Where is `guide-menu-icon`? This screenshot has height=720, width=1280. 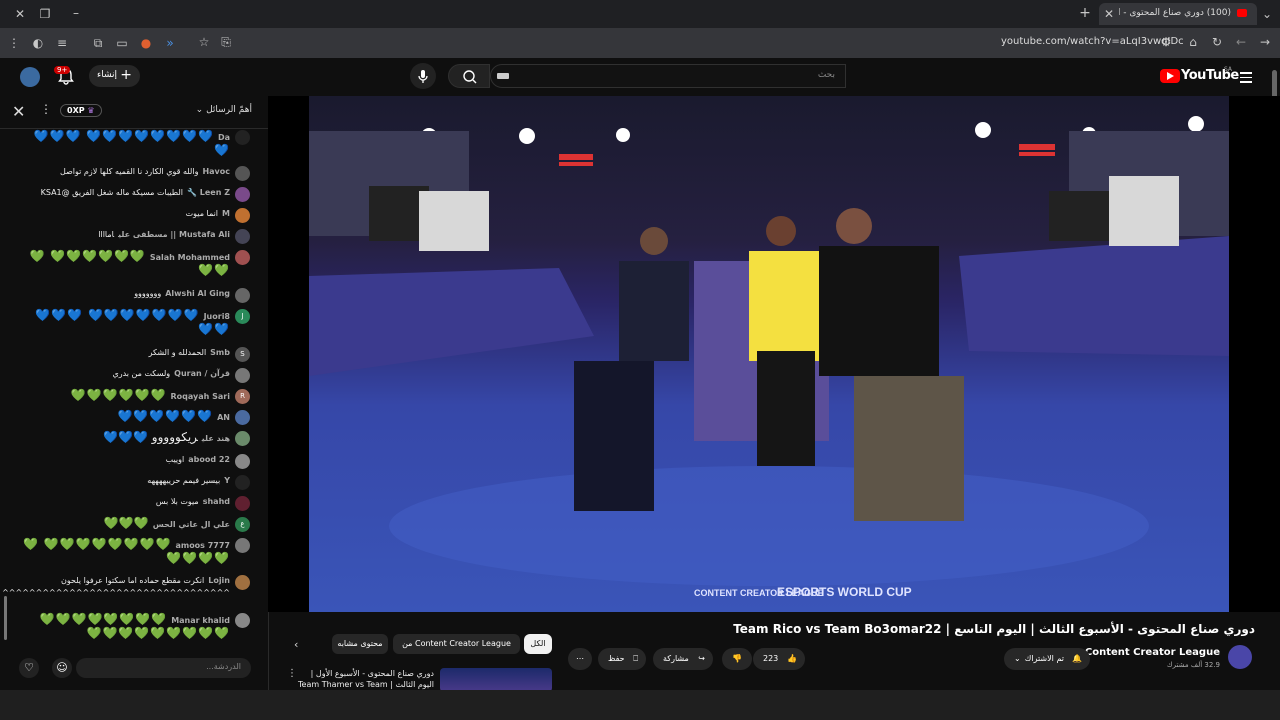
guide-menu-icon is located at coordinates (1246, 77).